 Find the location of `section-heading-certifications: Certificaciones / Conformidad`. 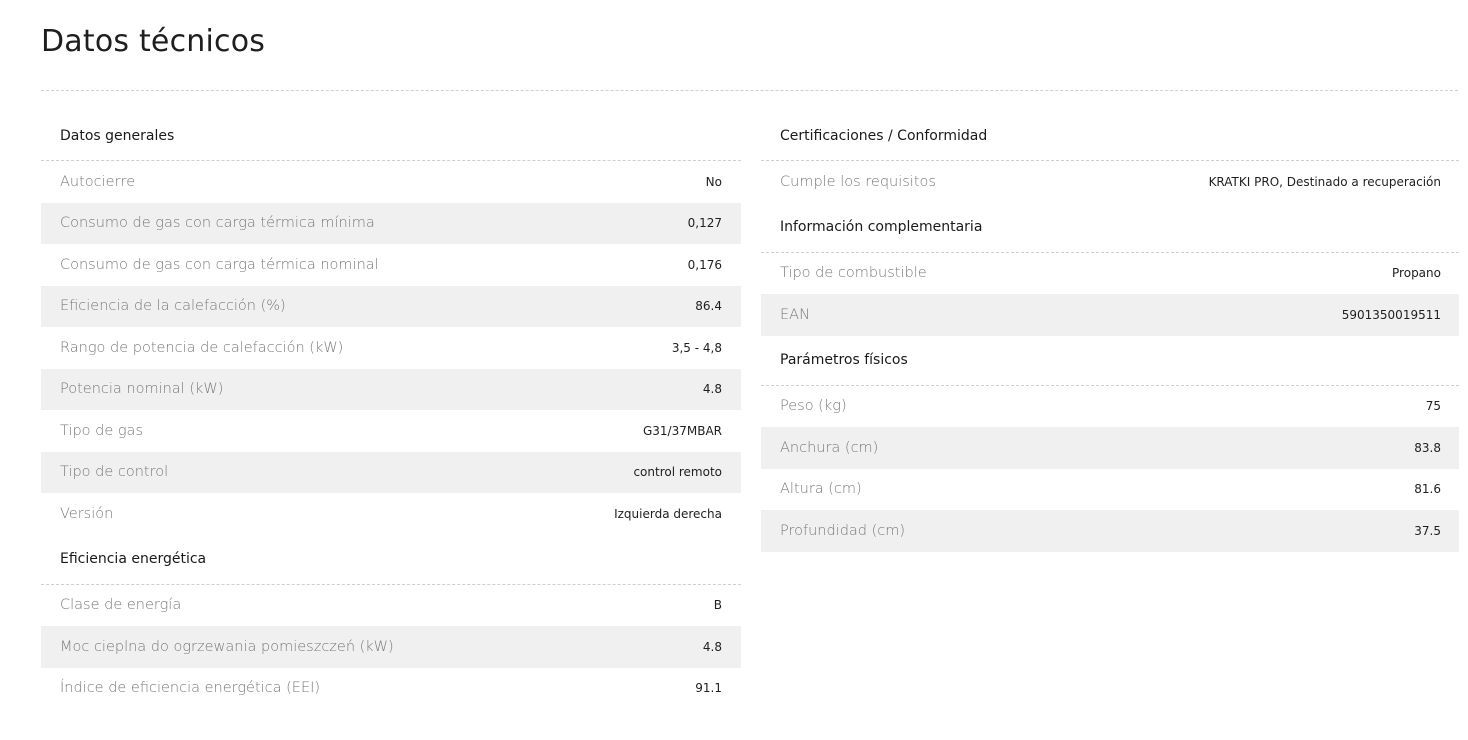

section-heading-certifications: Certificaciones / Conformidad is located at coordinates (1110, 136).